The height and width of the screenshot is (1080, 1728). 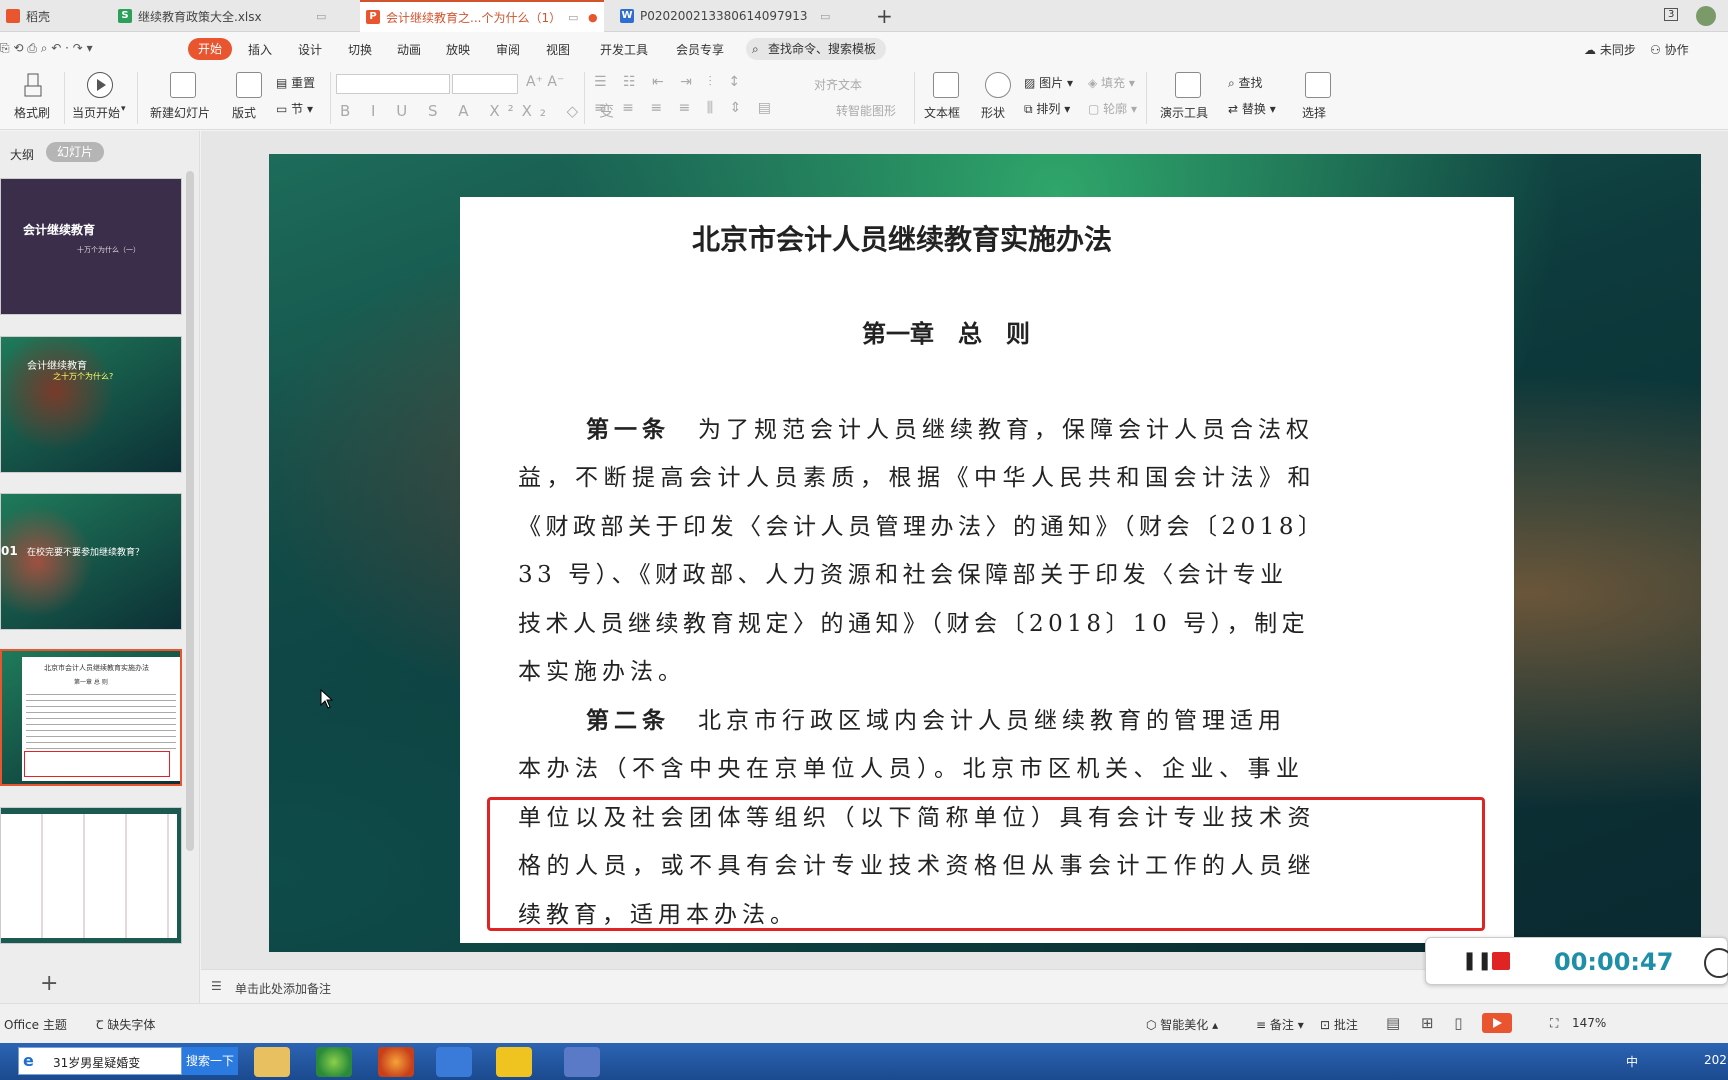 I want to click on tab-docer: 稻壳, so click(x=55, y=16).